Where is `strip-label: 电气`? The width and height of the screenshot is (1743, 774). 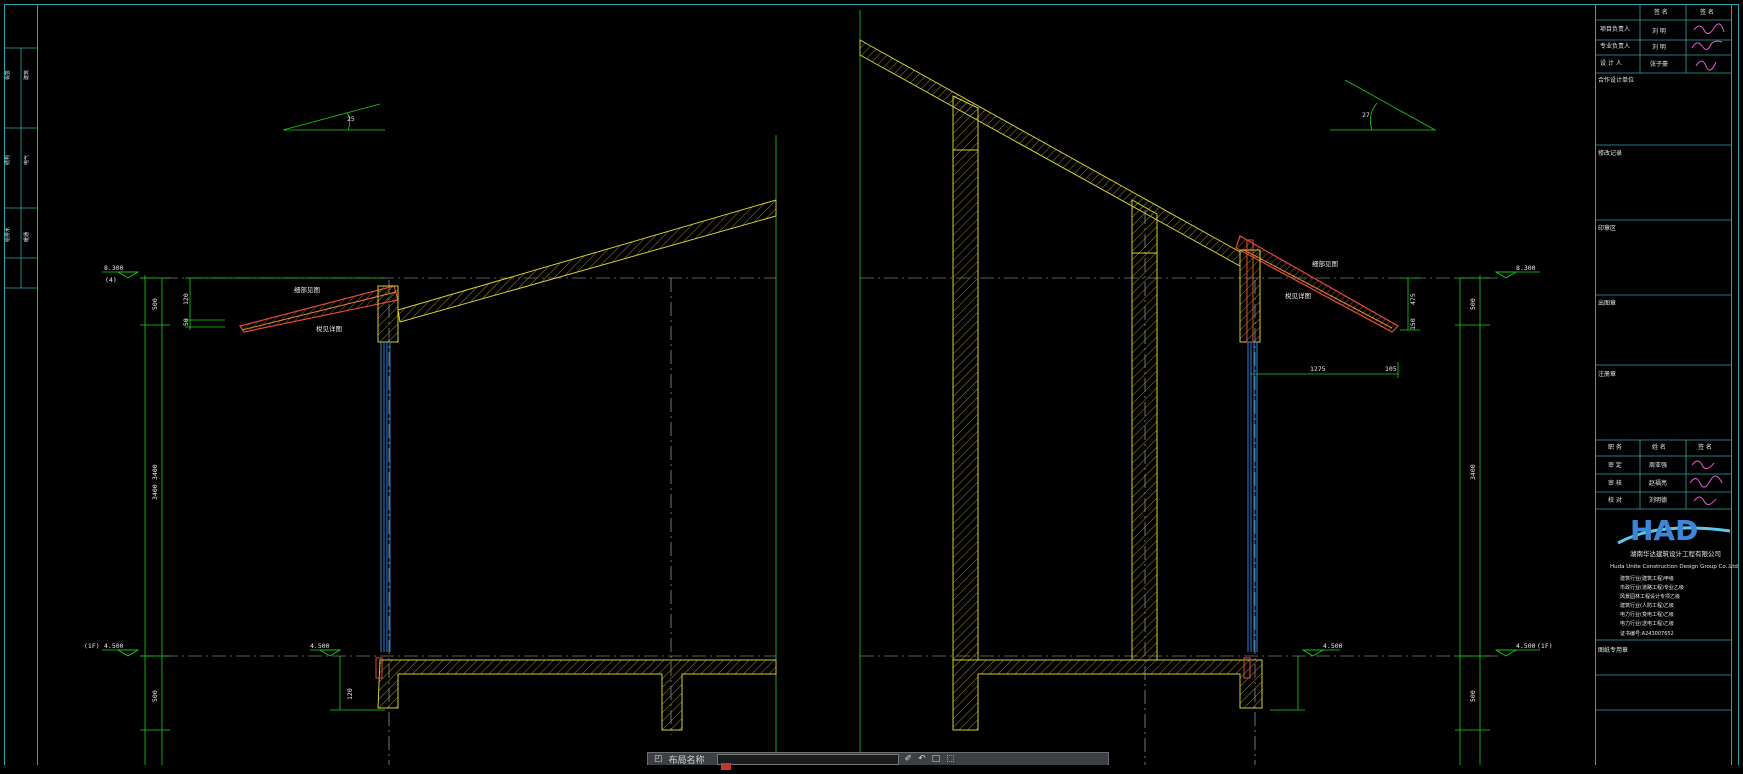 strip-label: 电气 is located at coordinates (26, 160).